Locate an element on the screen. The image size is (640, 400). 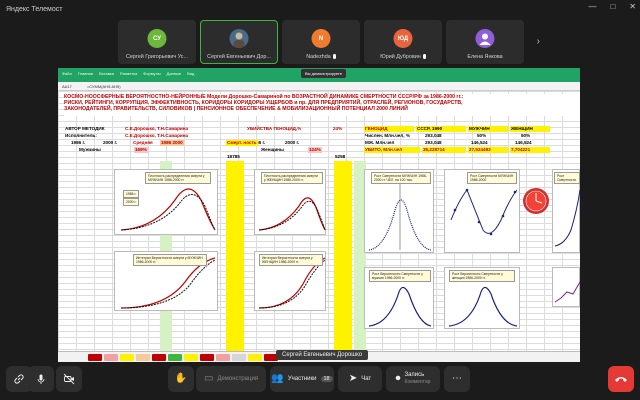
avatar: N is located at coordinates (321, 38).